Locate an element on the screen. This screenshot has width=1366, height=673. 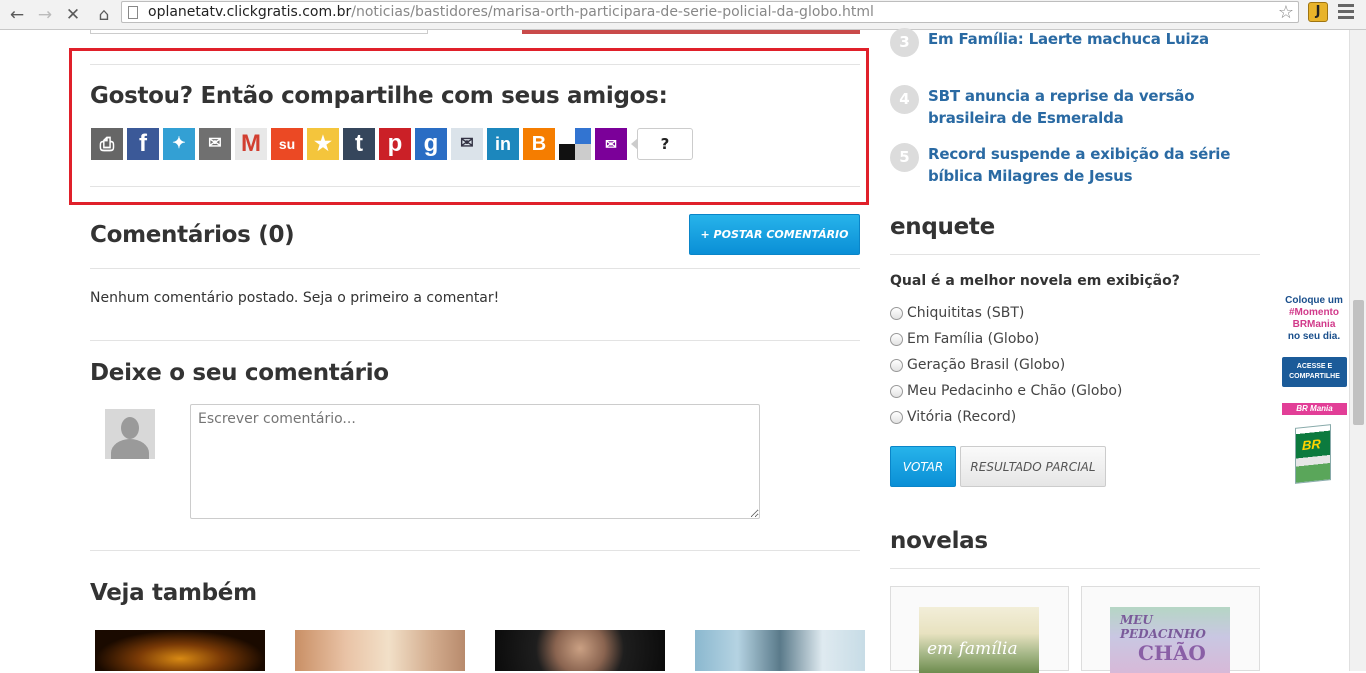
home-icon: ⌂ is located at coordinates (104, 15).